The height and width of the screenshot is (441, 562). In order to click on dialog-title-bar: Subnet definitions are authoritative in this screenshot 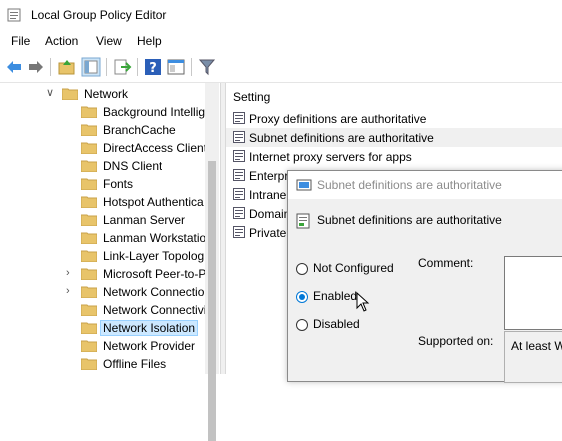, I will do `click(425, 185)`.